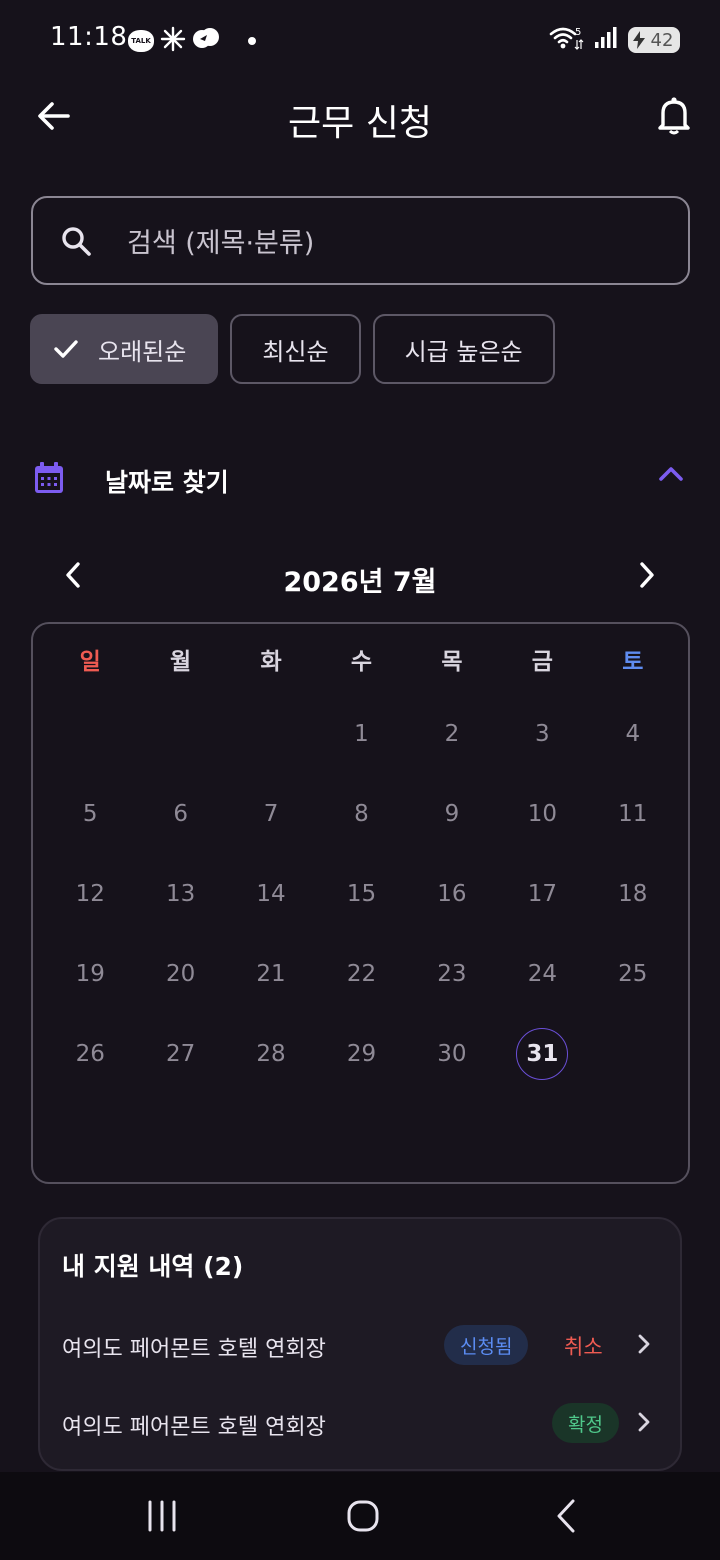  Describe the element at coordinates (633, 814) in the screenshot. I see `calendar-day: 11` at that location.